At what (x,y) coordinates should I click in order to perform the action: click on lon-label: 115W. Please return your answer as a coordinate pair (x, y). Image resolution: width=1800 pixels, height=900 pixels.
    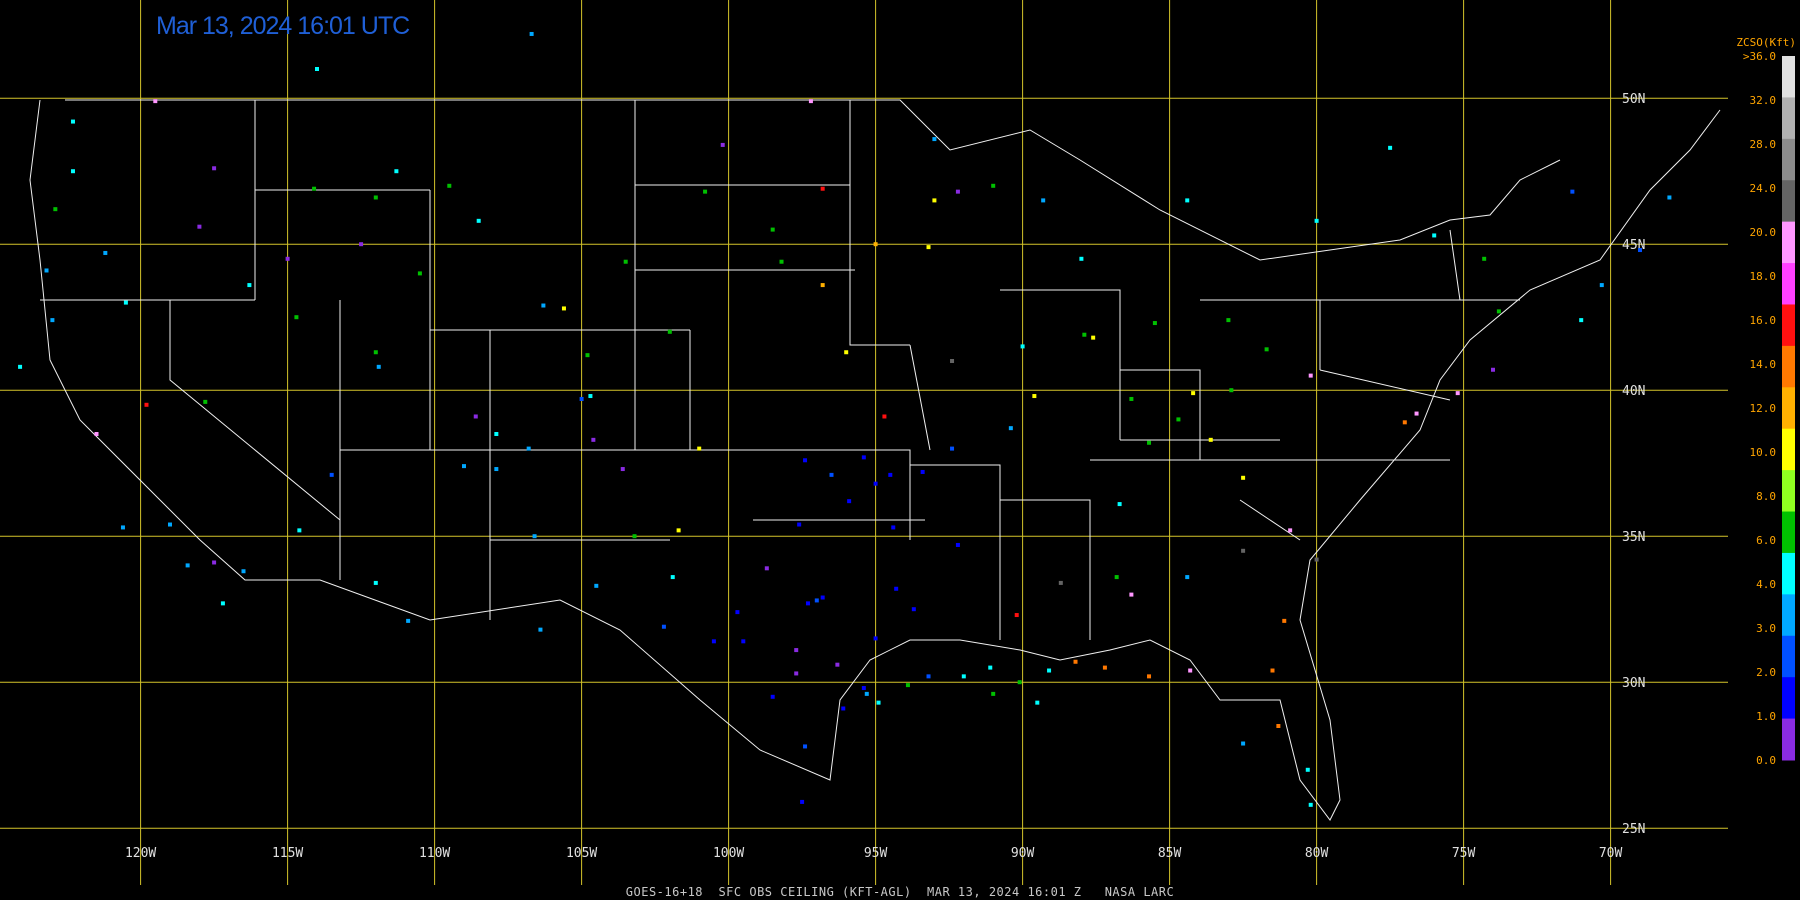
    Looking at the image, I should click on (287, 853).